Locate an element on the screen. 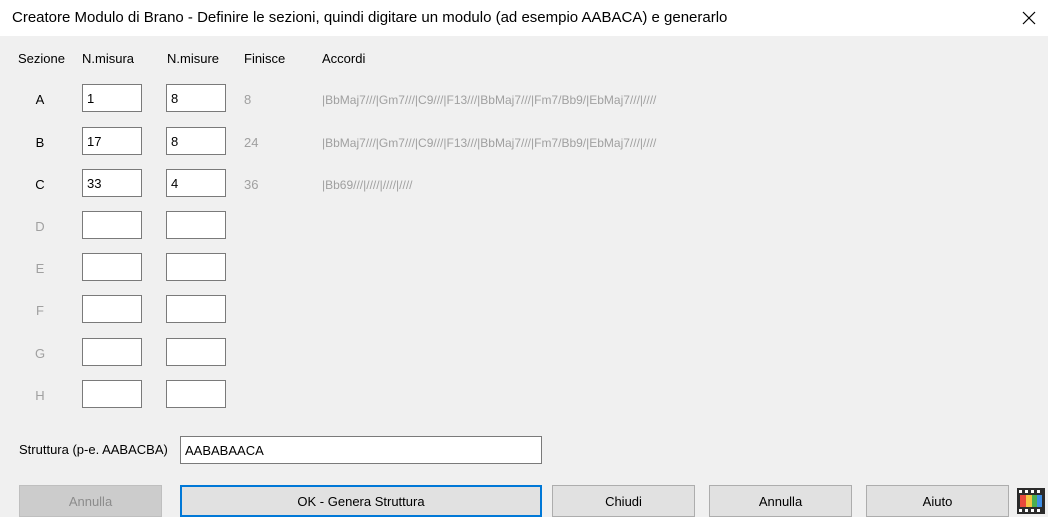  section-label: H is located at coordinates (40, 395).